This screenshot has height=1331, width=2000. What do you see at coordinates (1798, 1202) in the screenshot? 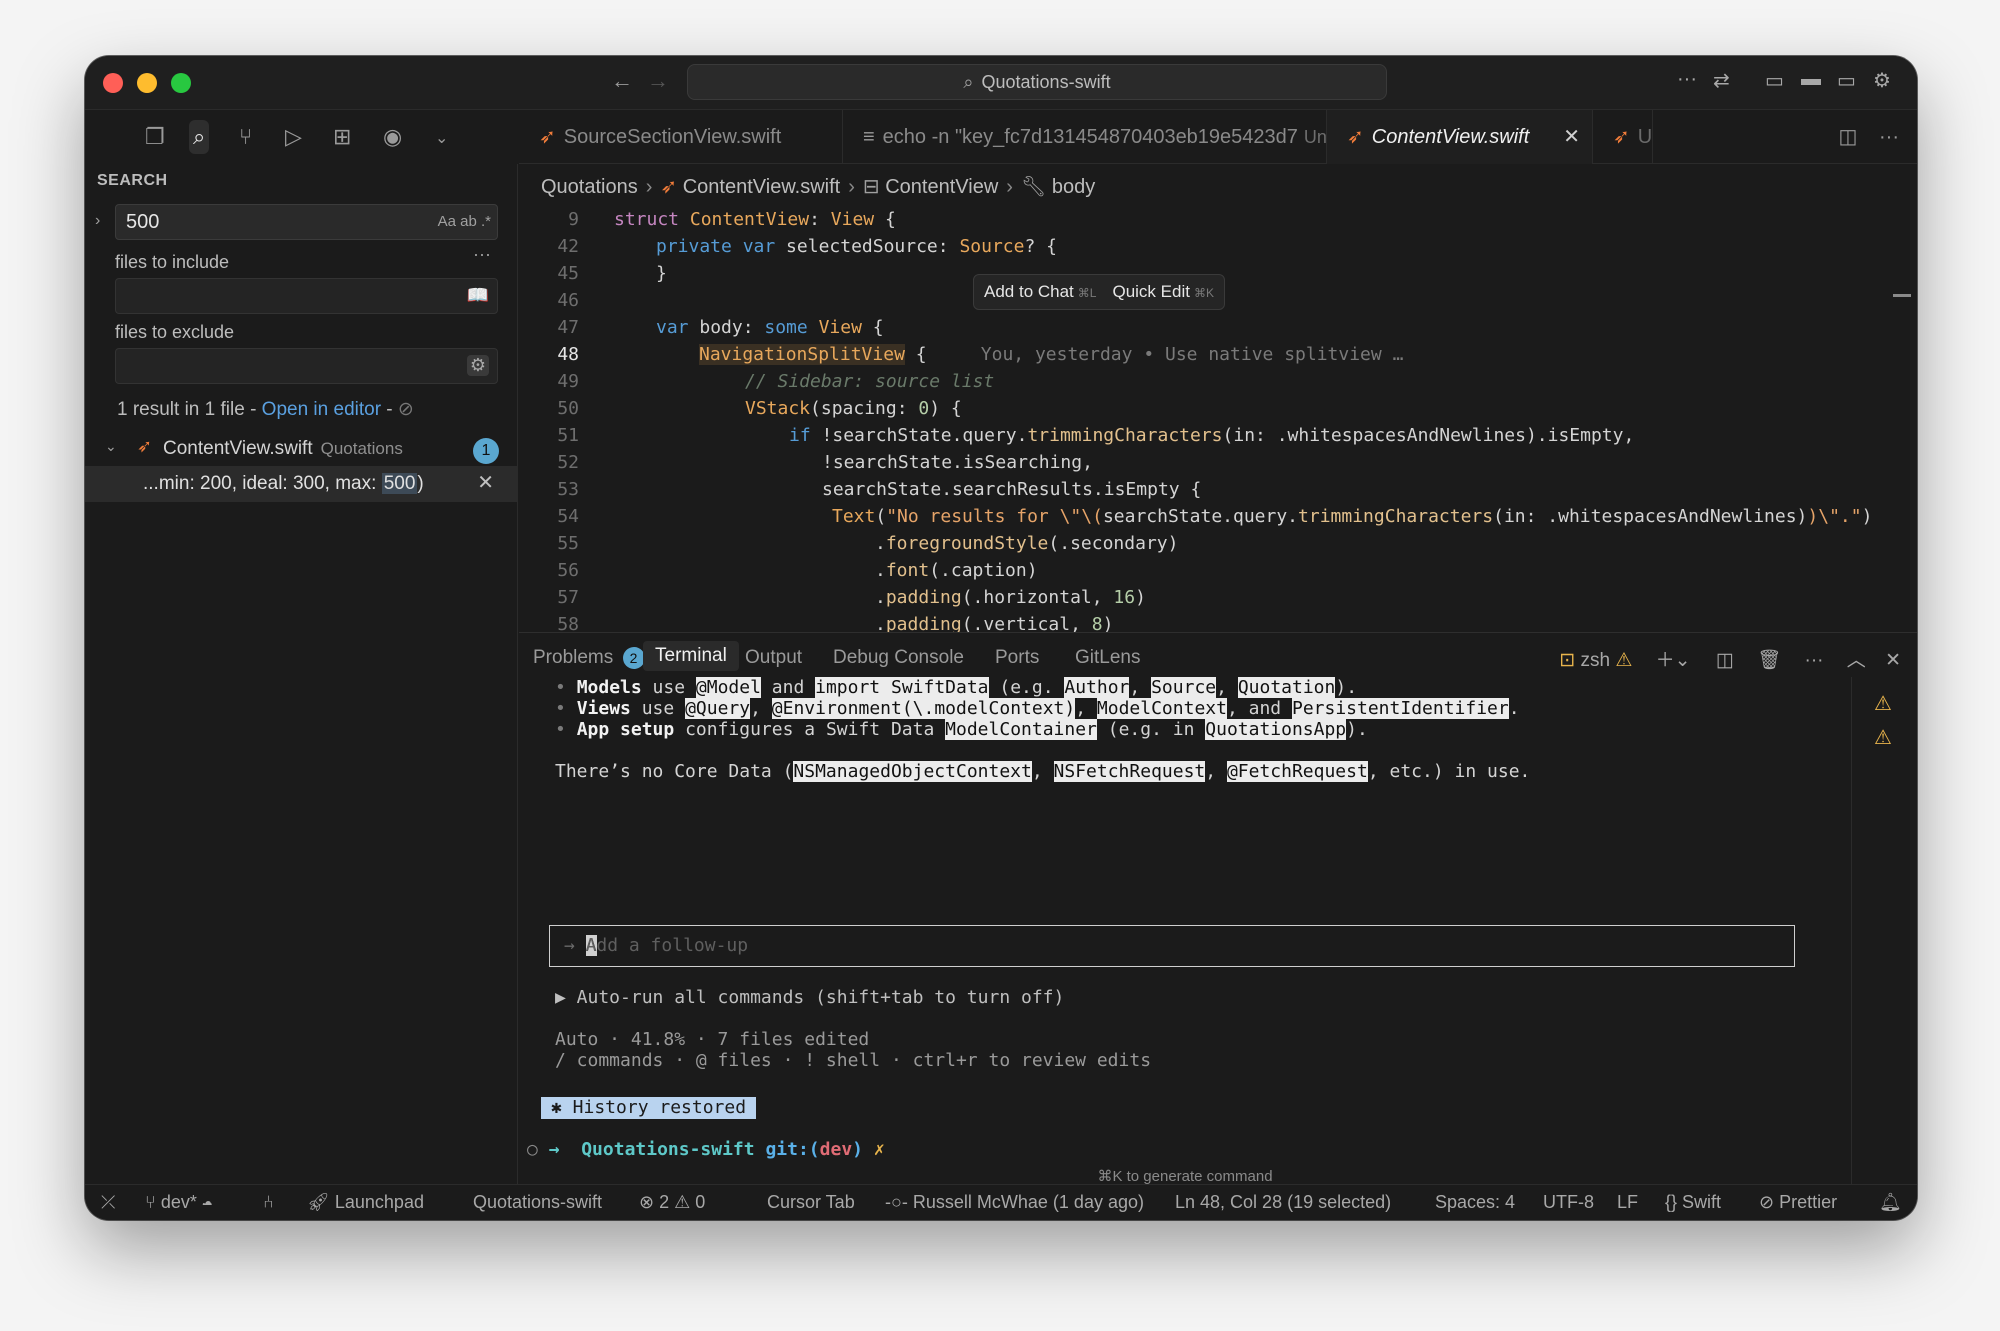
I see `prettier-status: ⊘ Prettier` at bounding box center [1798, 1202].